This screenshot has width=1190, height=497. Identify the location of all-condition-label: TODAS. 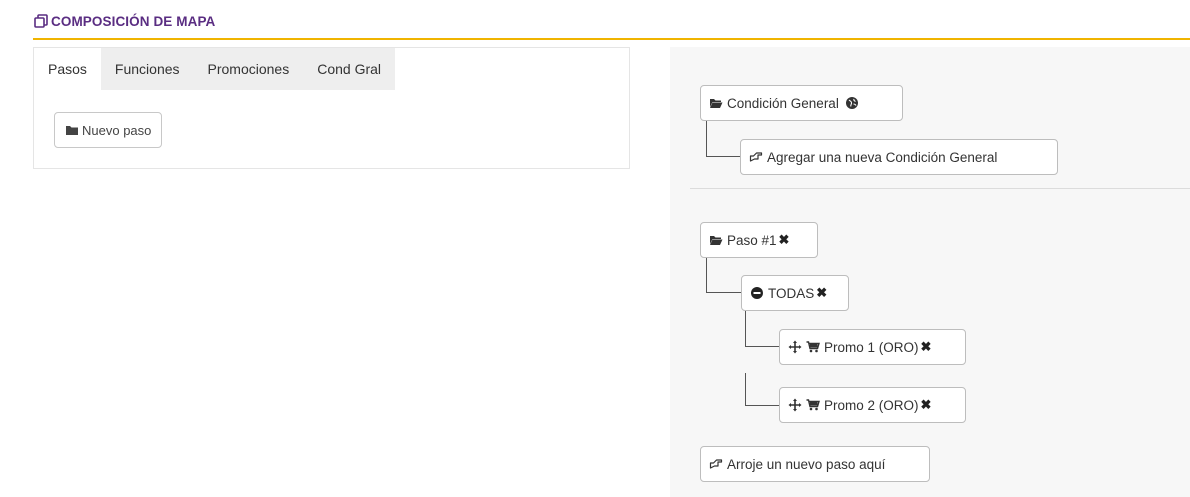
(791, 293).